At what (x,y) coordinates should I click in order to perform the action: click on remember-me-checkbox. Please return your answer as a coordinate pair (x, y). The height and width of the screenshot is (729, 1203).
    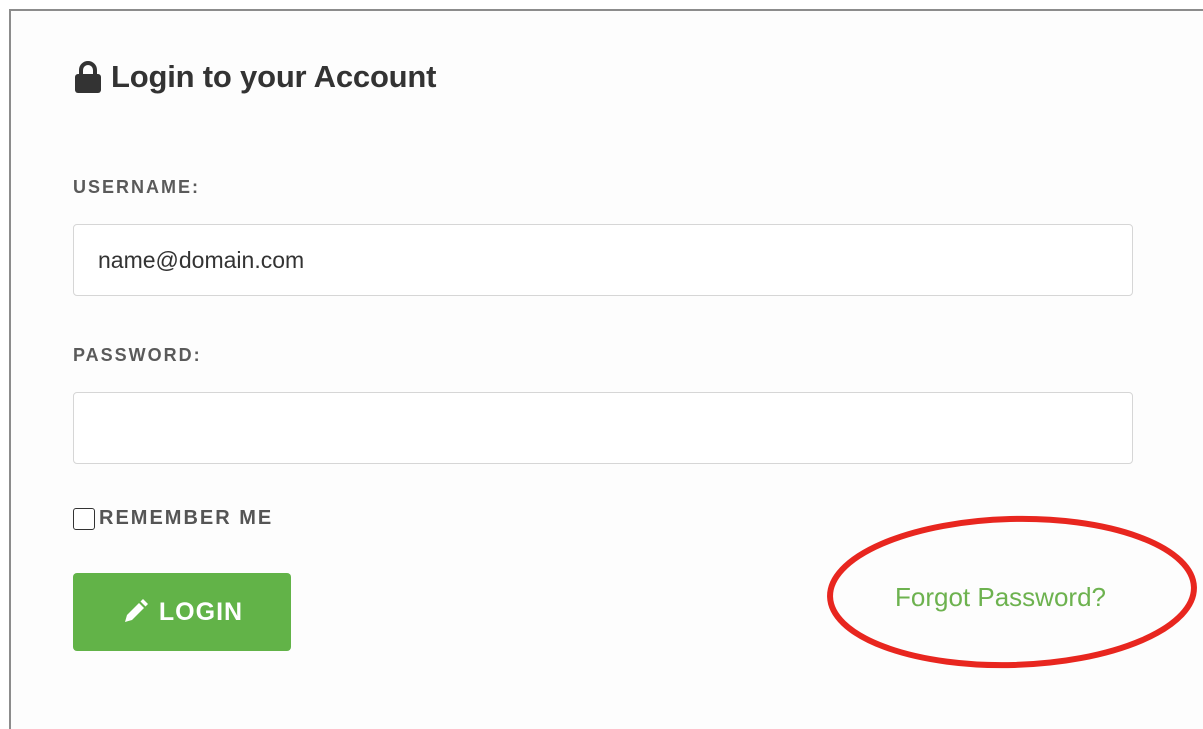
    Looking at the image, I should click on (84, 518).